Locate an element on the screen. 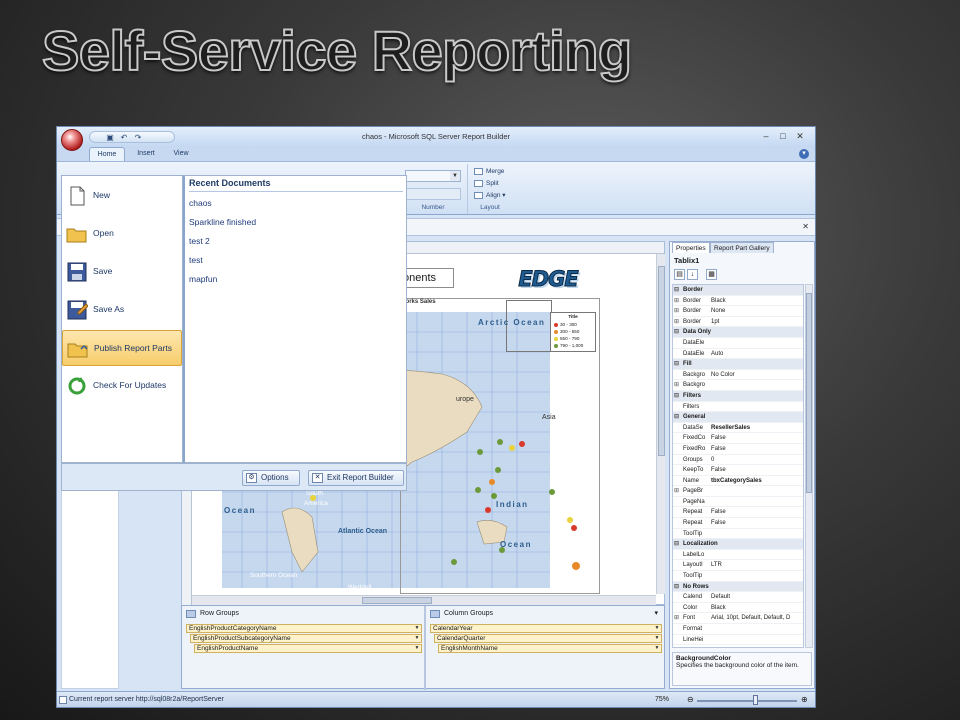 The image size is (960, 720). property-row: Color Black is located at coordinates (738, 608).